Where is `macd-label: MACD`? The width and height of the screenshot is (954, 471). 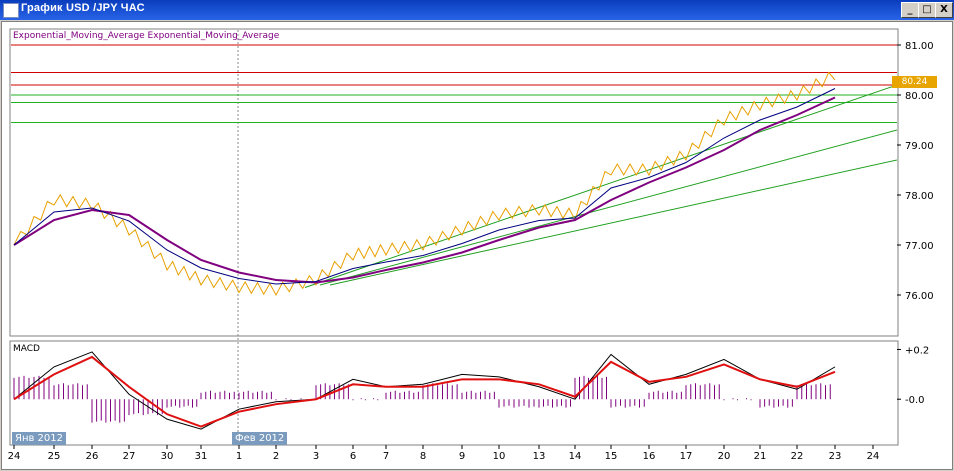
macd-label: MACD is located at coordinates (26, 349).